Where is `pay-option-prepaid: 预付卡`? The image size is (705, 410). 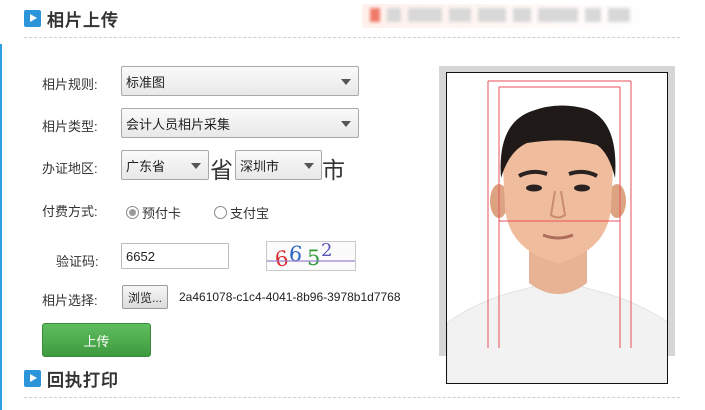 pay-option-prepaid: 预付卡 is located at coordinates (153, 212).